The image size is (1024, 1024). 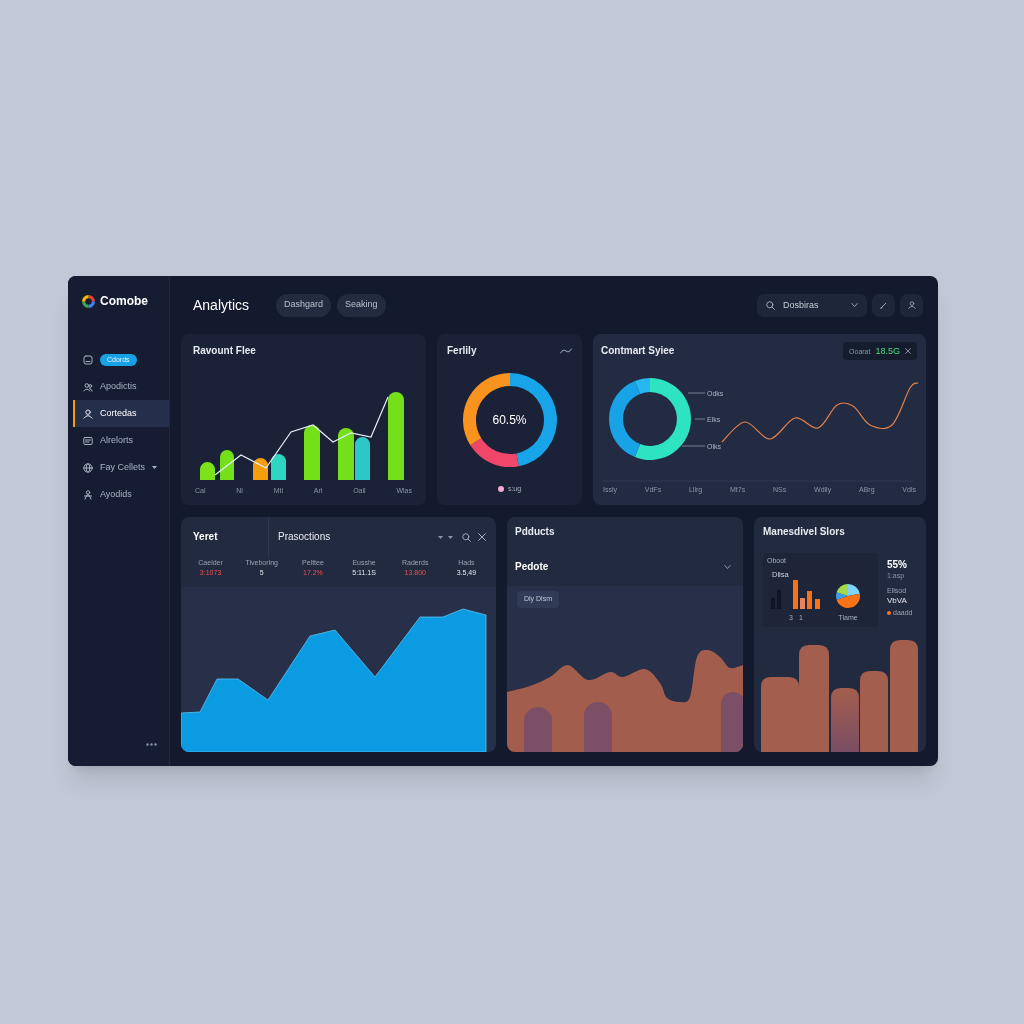 What do you see at coordinates (88, 386) in the screenshot?
I see `users-icon` at bounding box center [88, 386].